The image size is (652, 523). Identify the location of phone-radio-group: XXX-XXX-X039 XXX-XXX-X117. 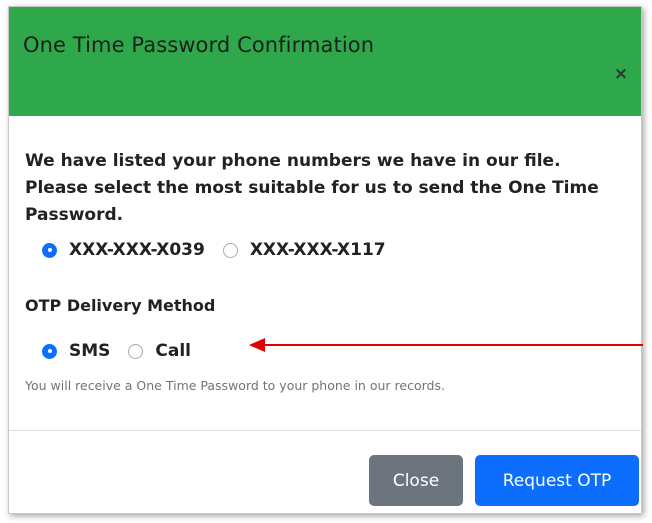
(223, 250).